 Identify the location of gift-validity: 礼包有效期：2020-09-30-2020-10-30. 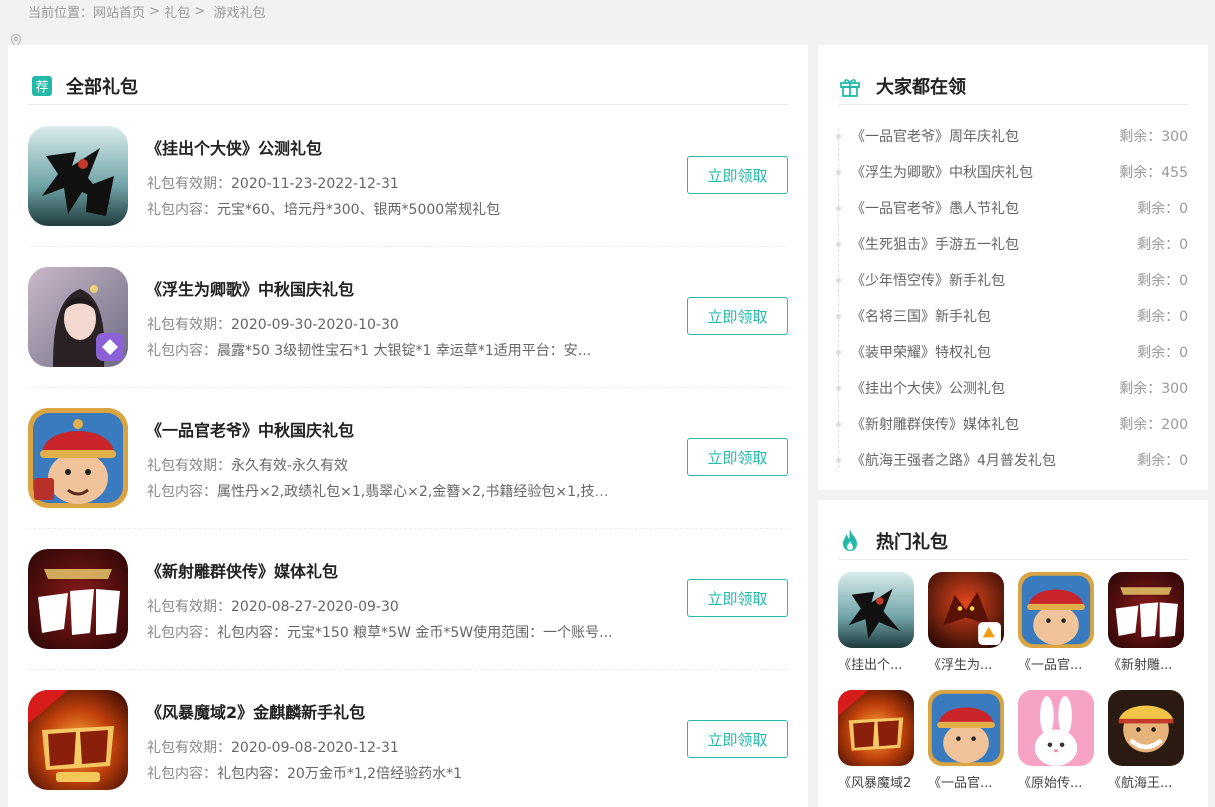
(273, 325).